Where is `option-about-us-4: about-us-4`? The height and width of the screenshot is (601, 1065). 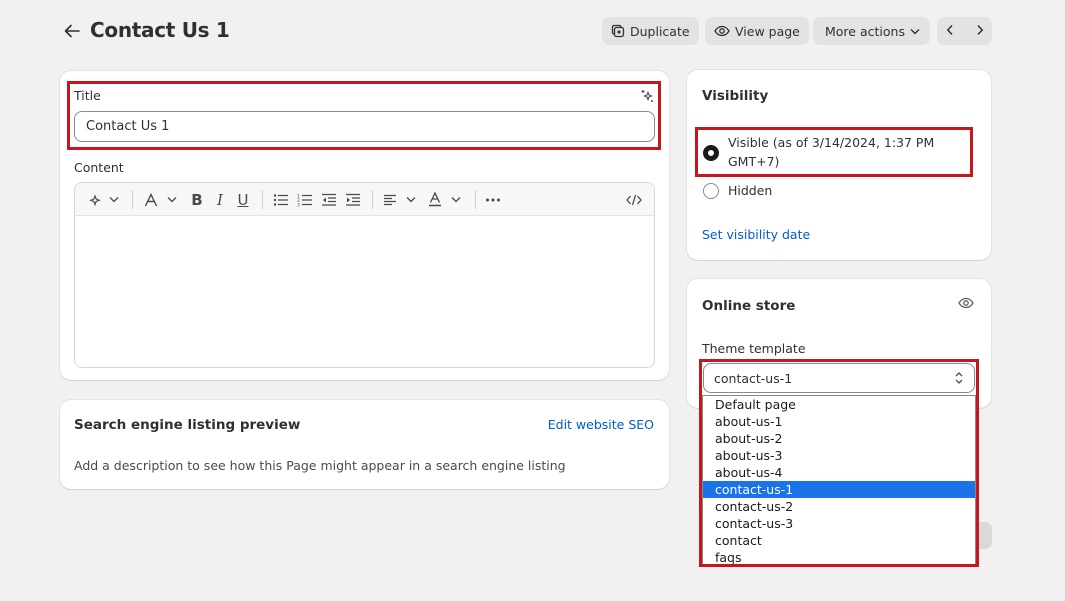 option-about-us-4: about-us-4 is located at coordinates (839, 472).